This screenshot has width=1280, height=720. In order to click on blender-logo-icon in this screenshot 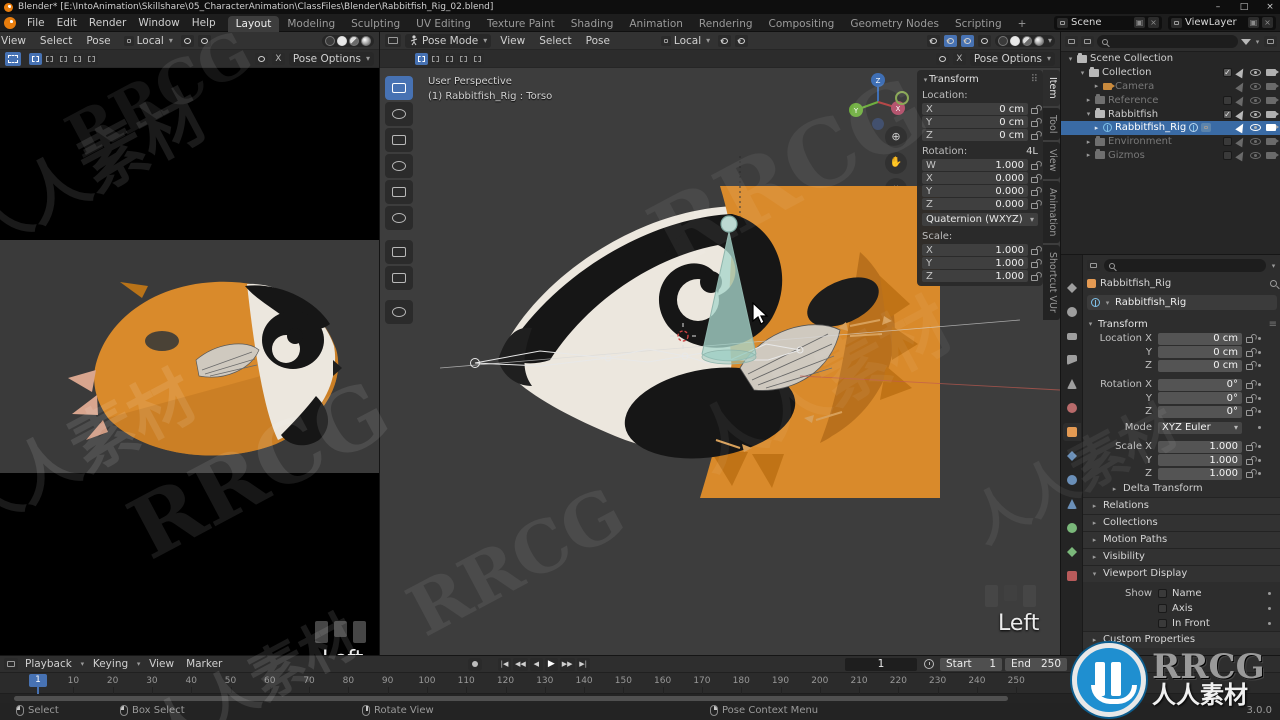, I will do `click(10, 22)`.